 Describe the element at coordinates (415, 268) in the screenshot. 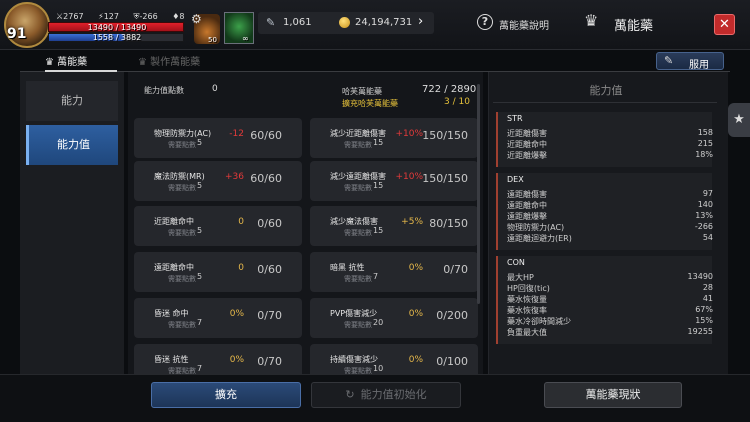

I see `stat-card-bonus: 0%` at that location.